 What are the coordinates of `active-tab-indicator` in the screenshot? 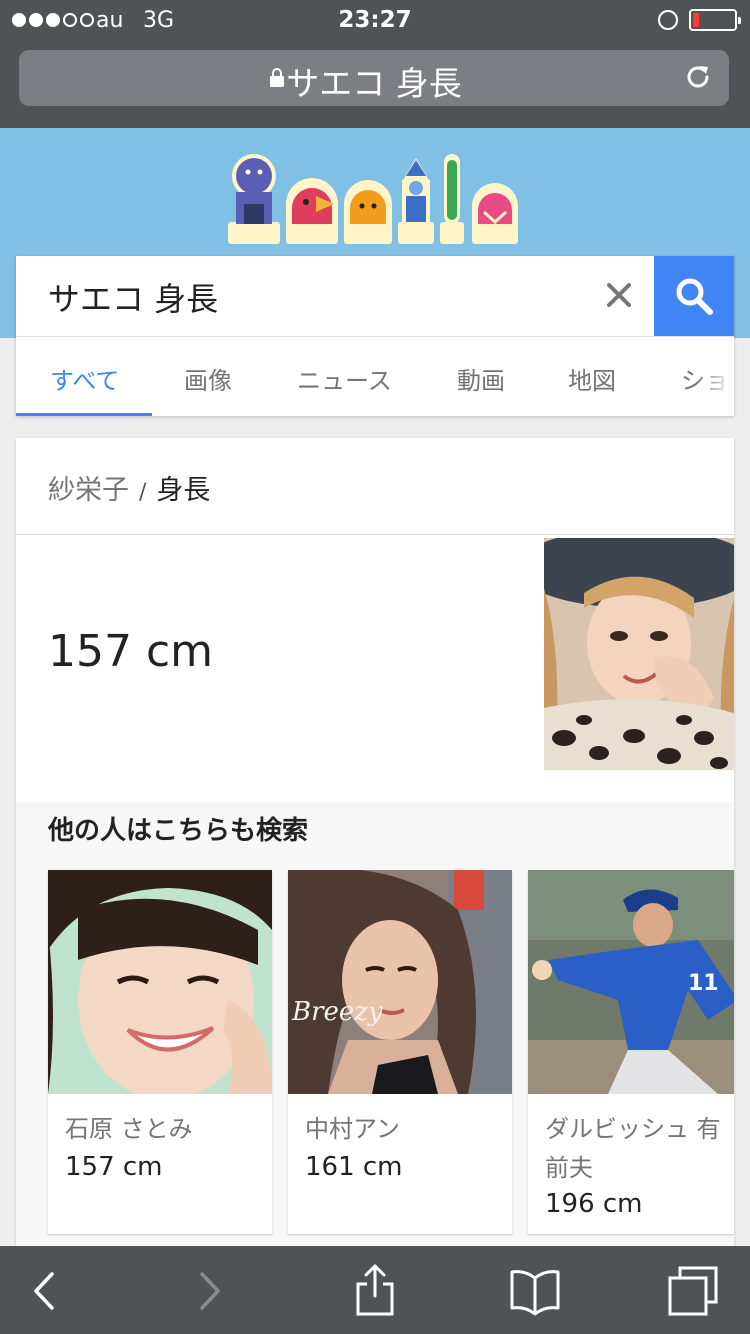 It's located at (84, 414).